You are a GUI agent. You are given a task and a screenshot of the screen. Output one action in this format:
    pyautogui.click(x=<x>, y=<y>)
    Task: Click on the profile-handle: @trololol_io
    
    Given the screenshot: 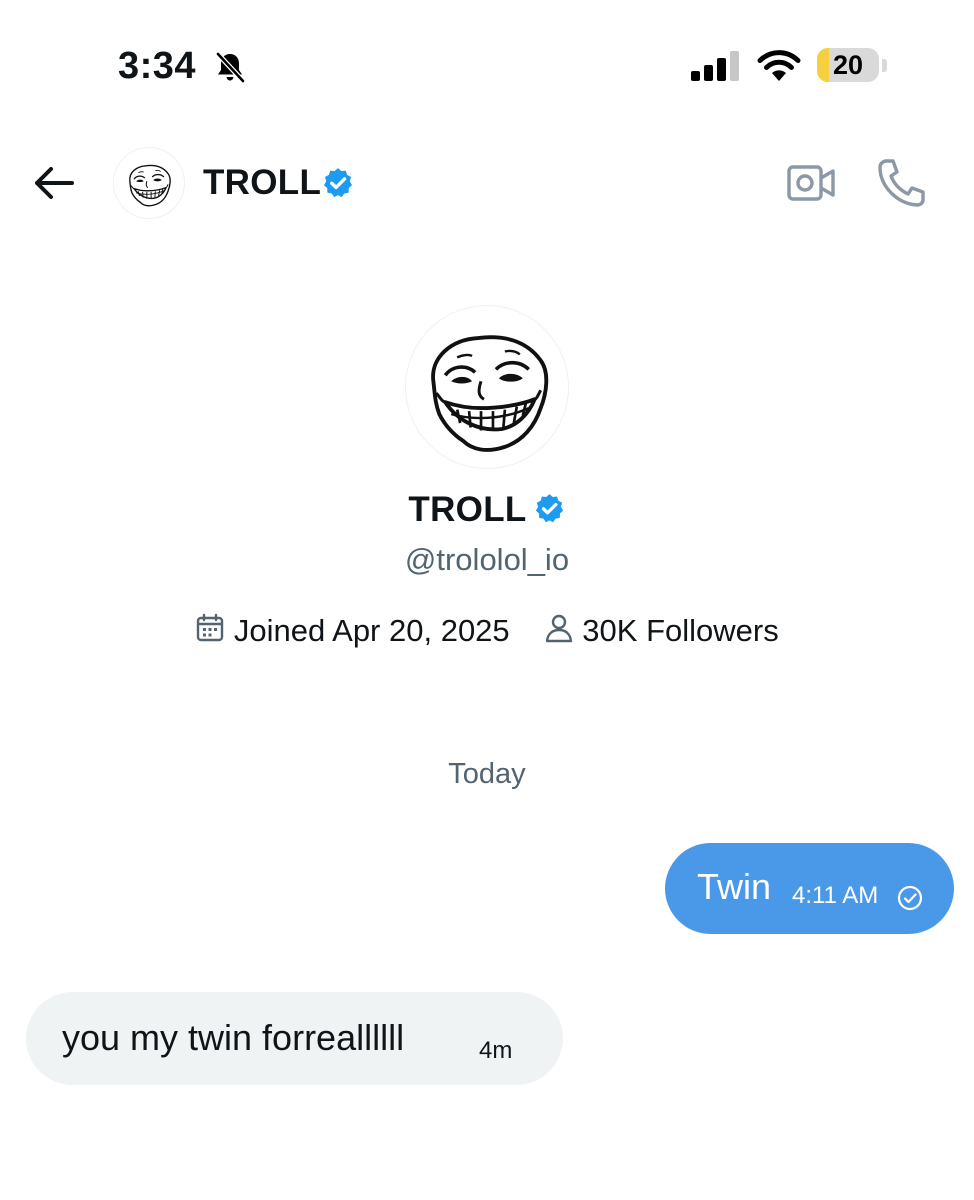 What is the action you would take?
    pyautogui.click(x=487, y=560)
    